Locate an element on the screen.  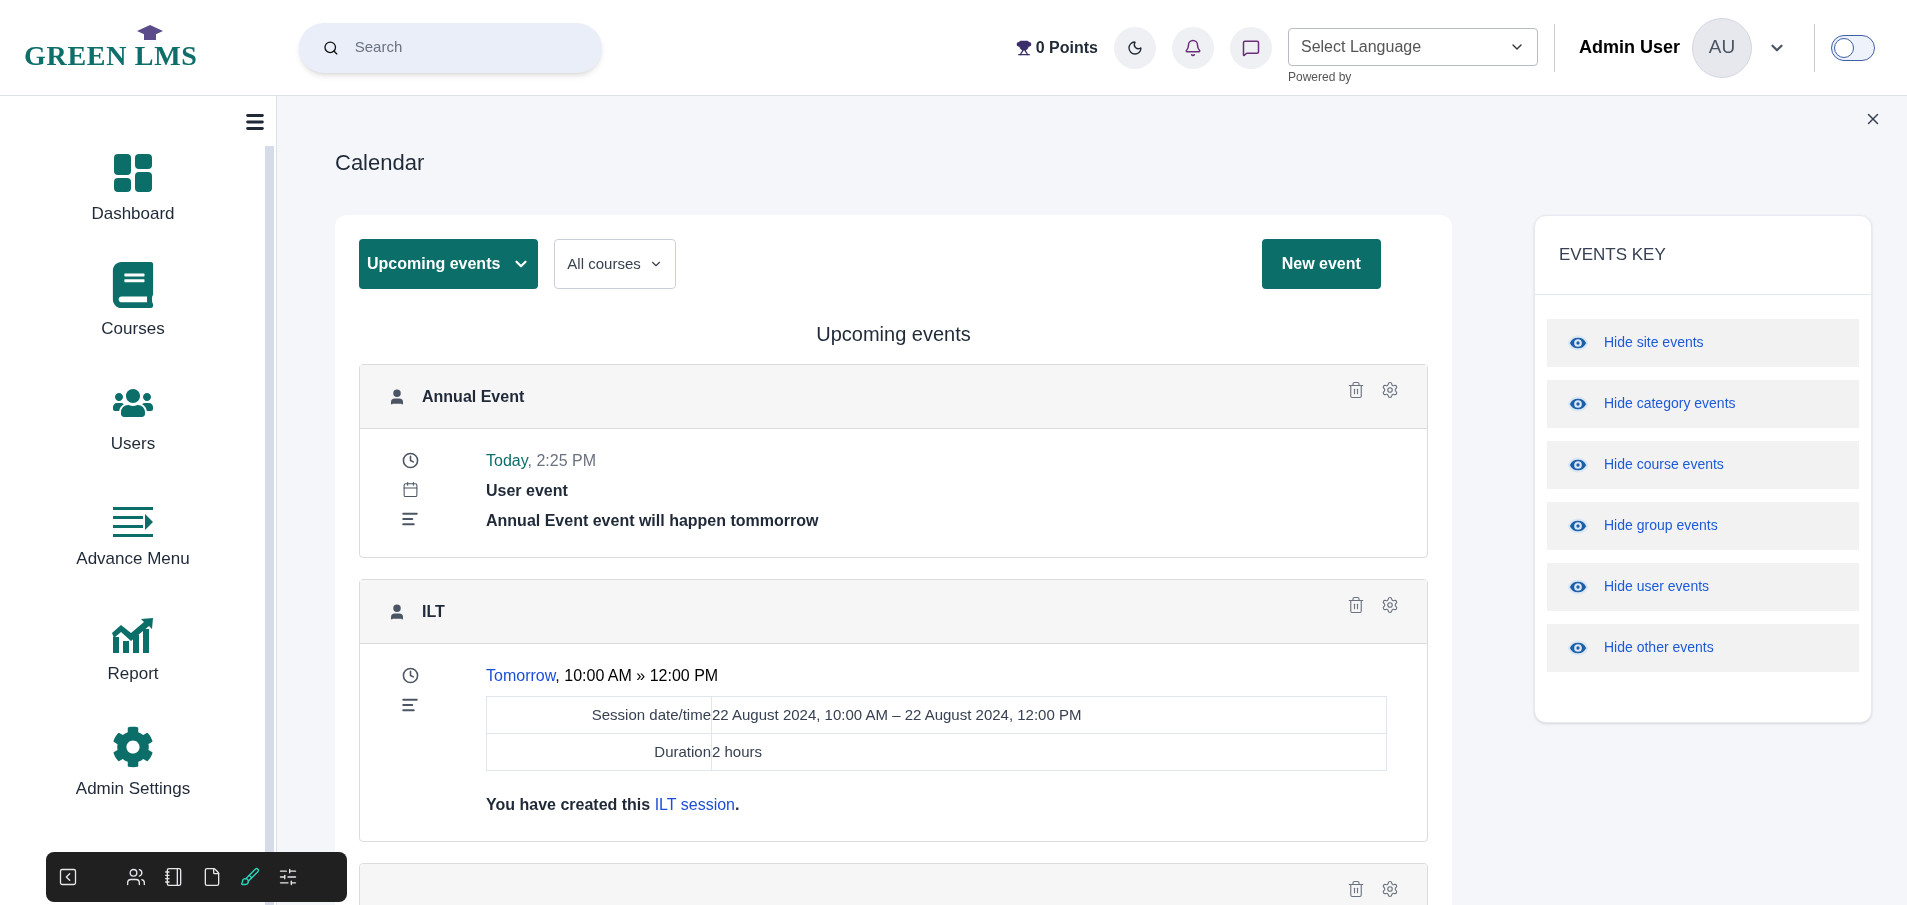
hide-events-link: Hide other events is located at coordinates (1703, 647).